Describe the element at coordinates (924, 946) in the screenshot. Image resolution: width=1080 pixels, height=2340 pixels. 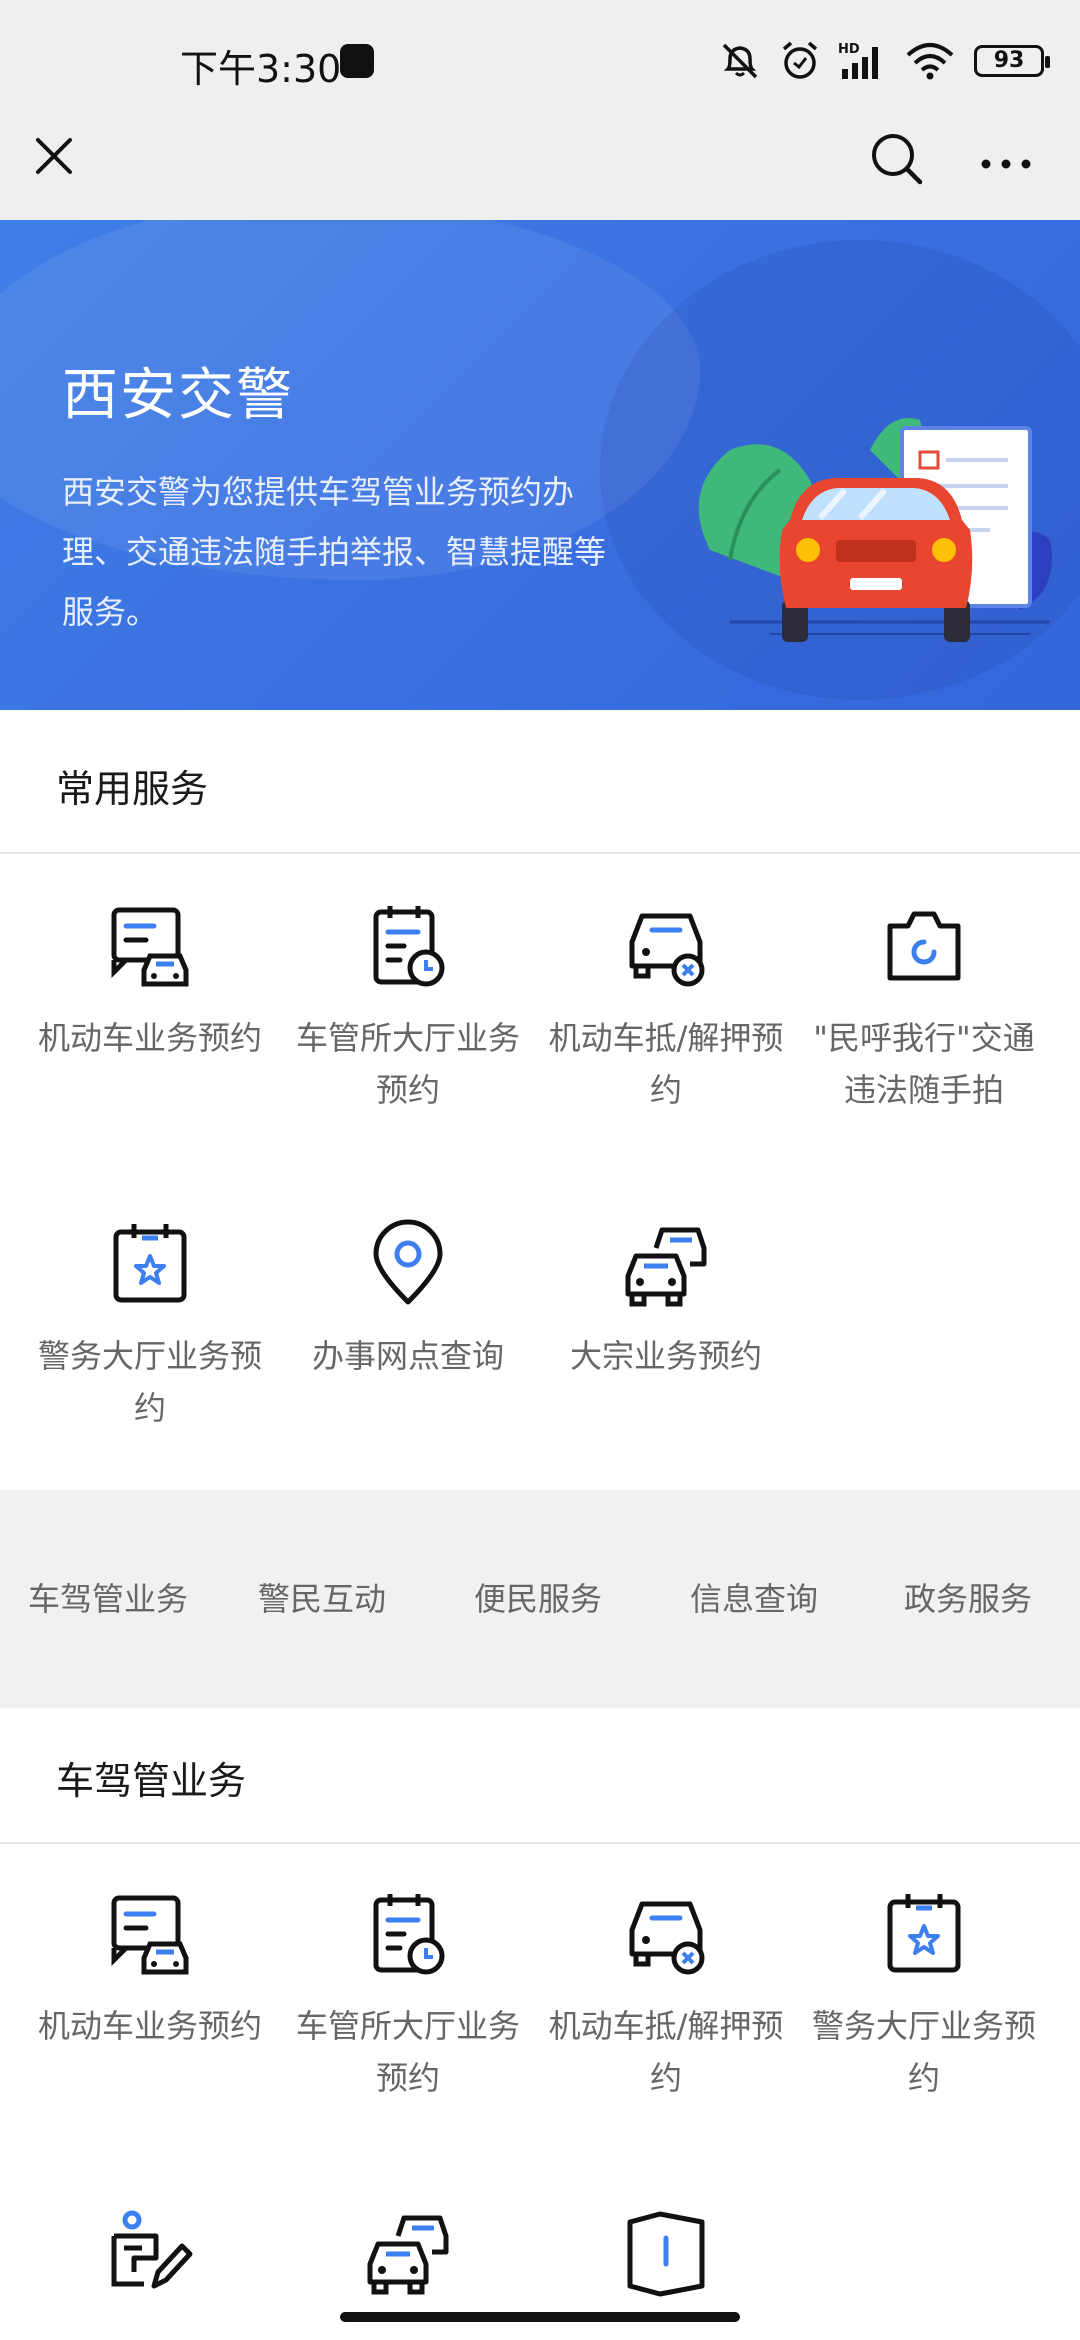
I see `camera-icon` at that location.